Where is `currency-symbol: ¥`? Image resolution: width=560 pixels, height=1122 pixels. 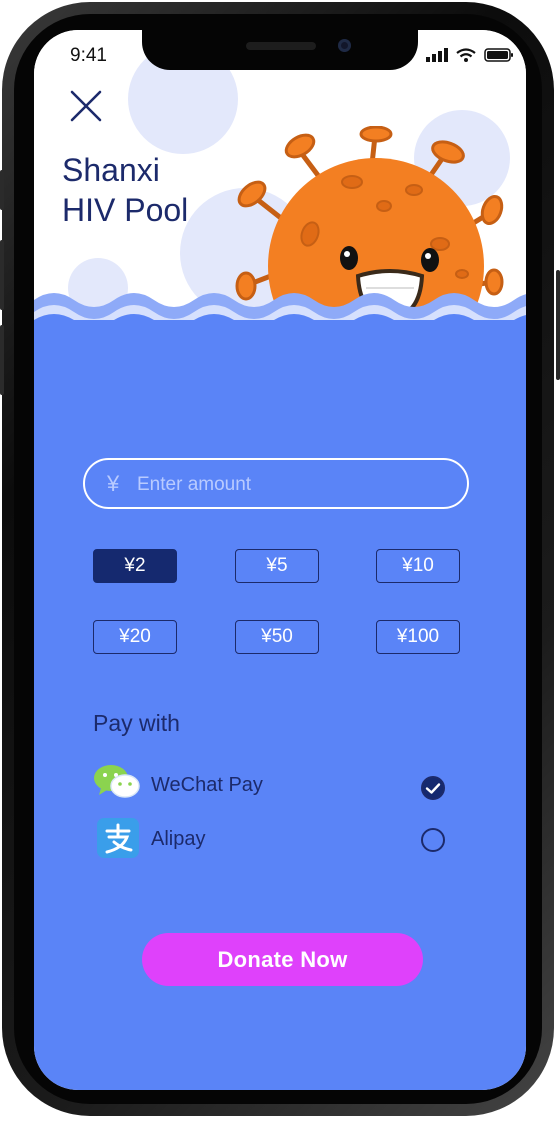 currency-symbol: ¥ is located at coordinates (113, 483).